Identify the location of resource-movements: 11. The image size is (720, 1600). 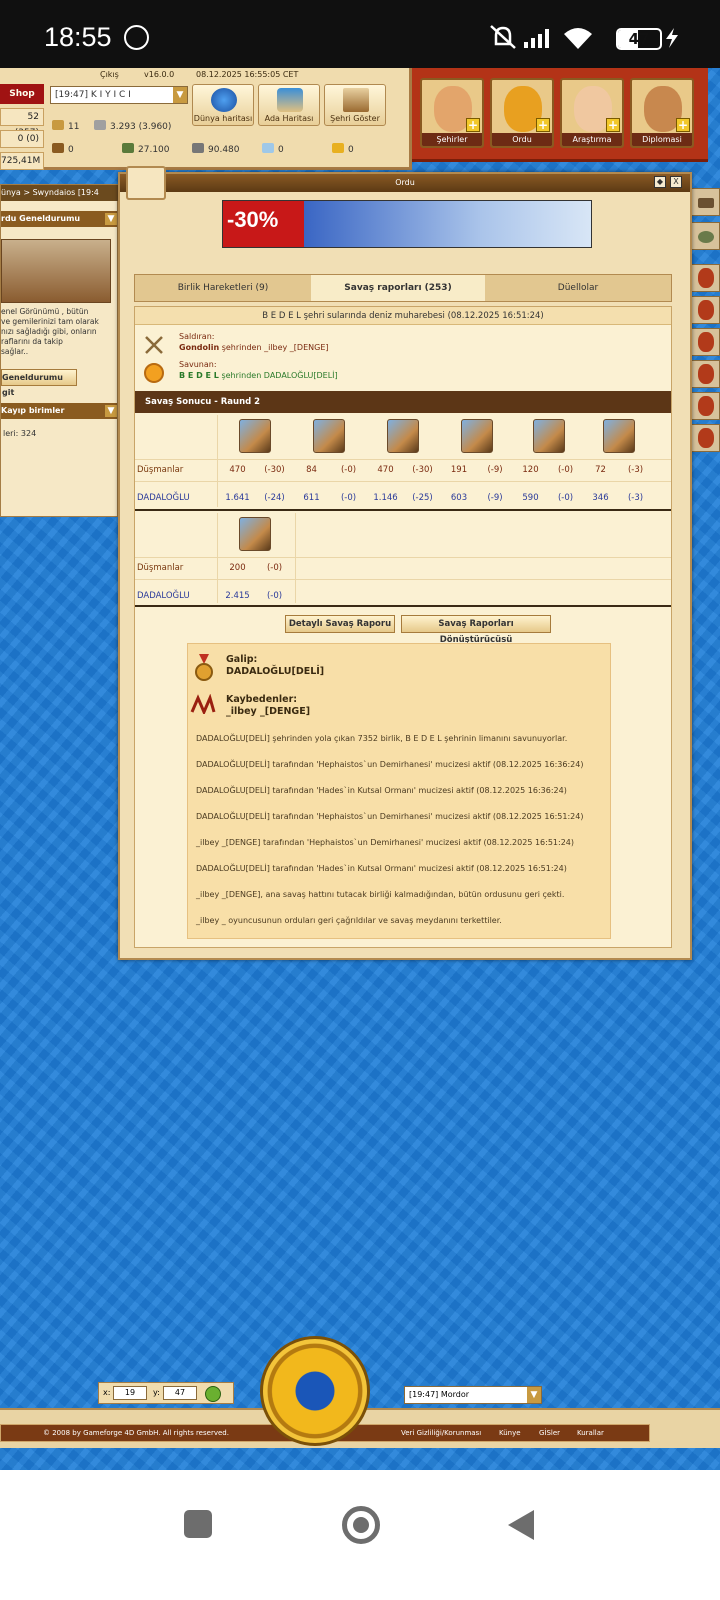
(65, 126).